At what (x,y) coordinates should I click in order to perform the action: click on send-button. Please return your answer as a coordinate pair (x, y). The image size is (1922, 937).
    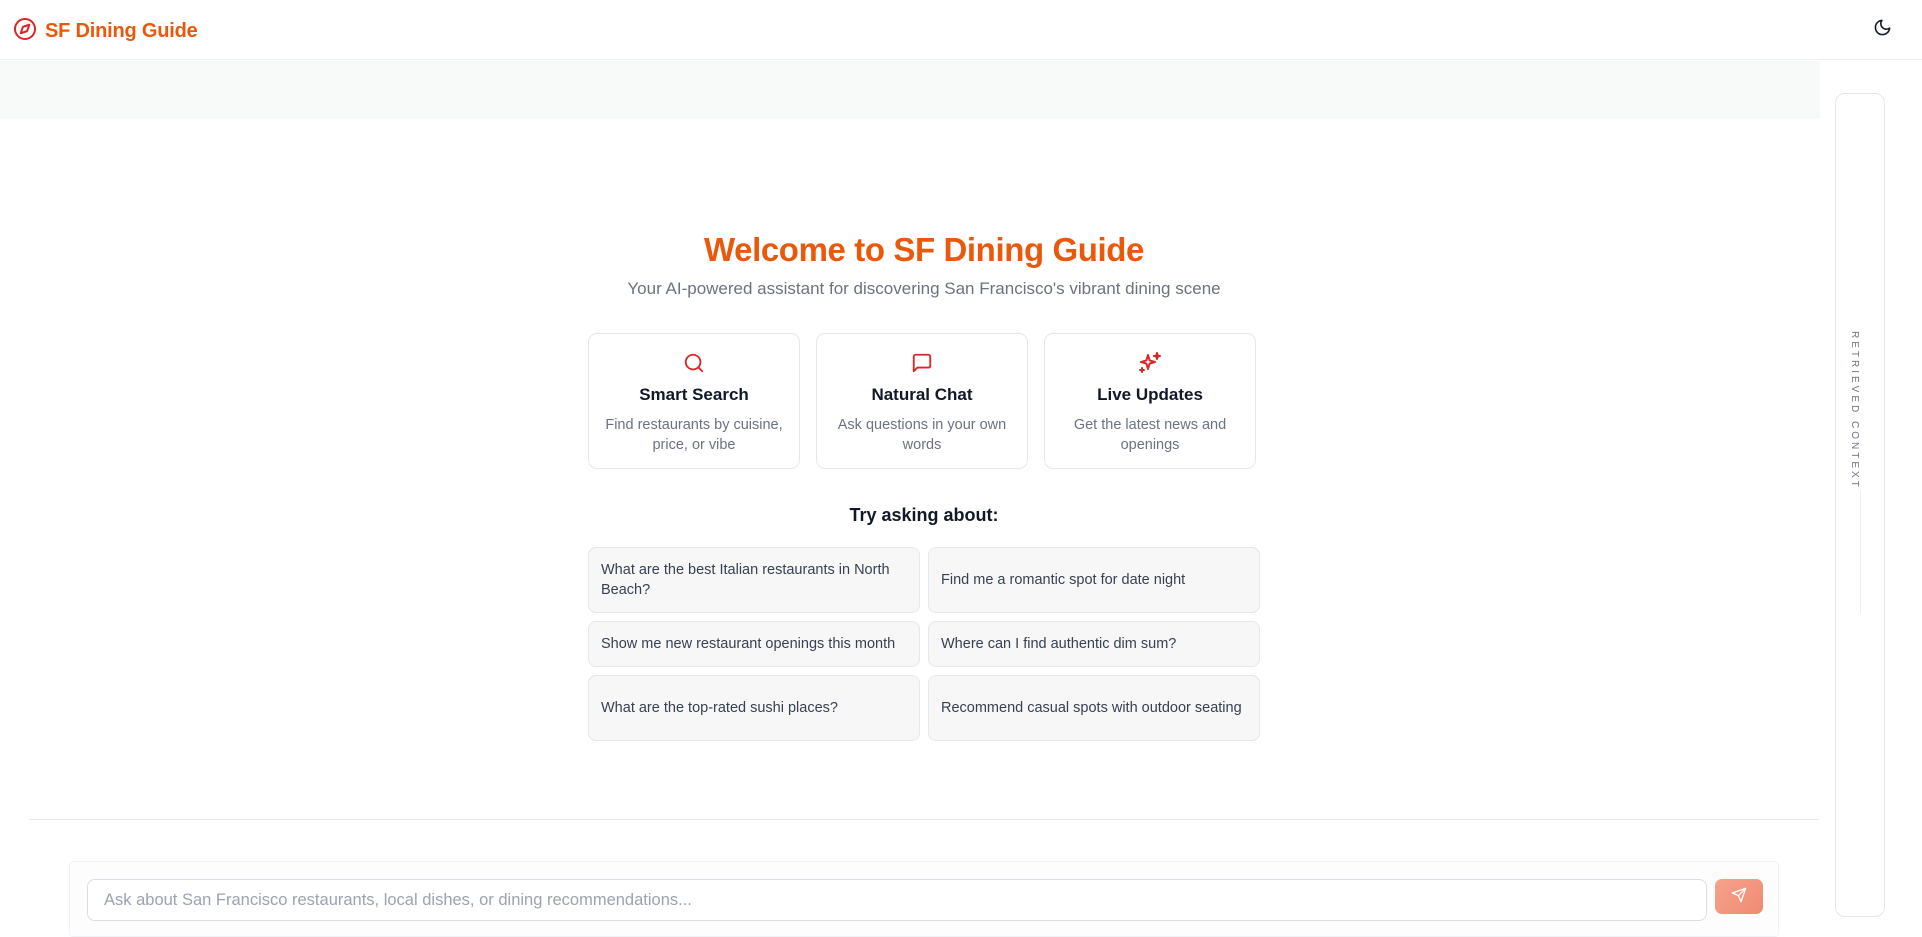
    Looking at the image, I should click on (1739, 896).